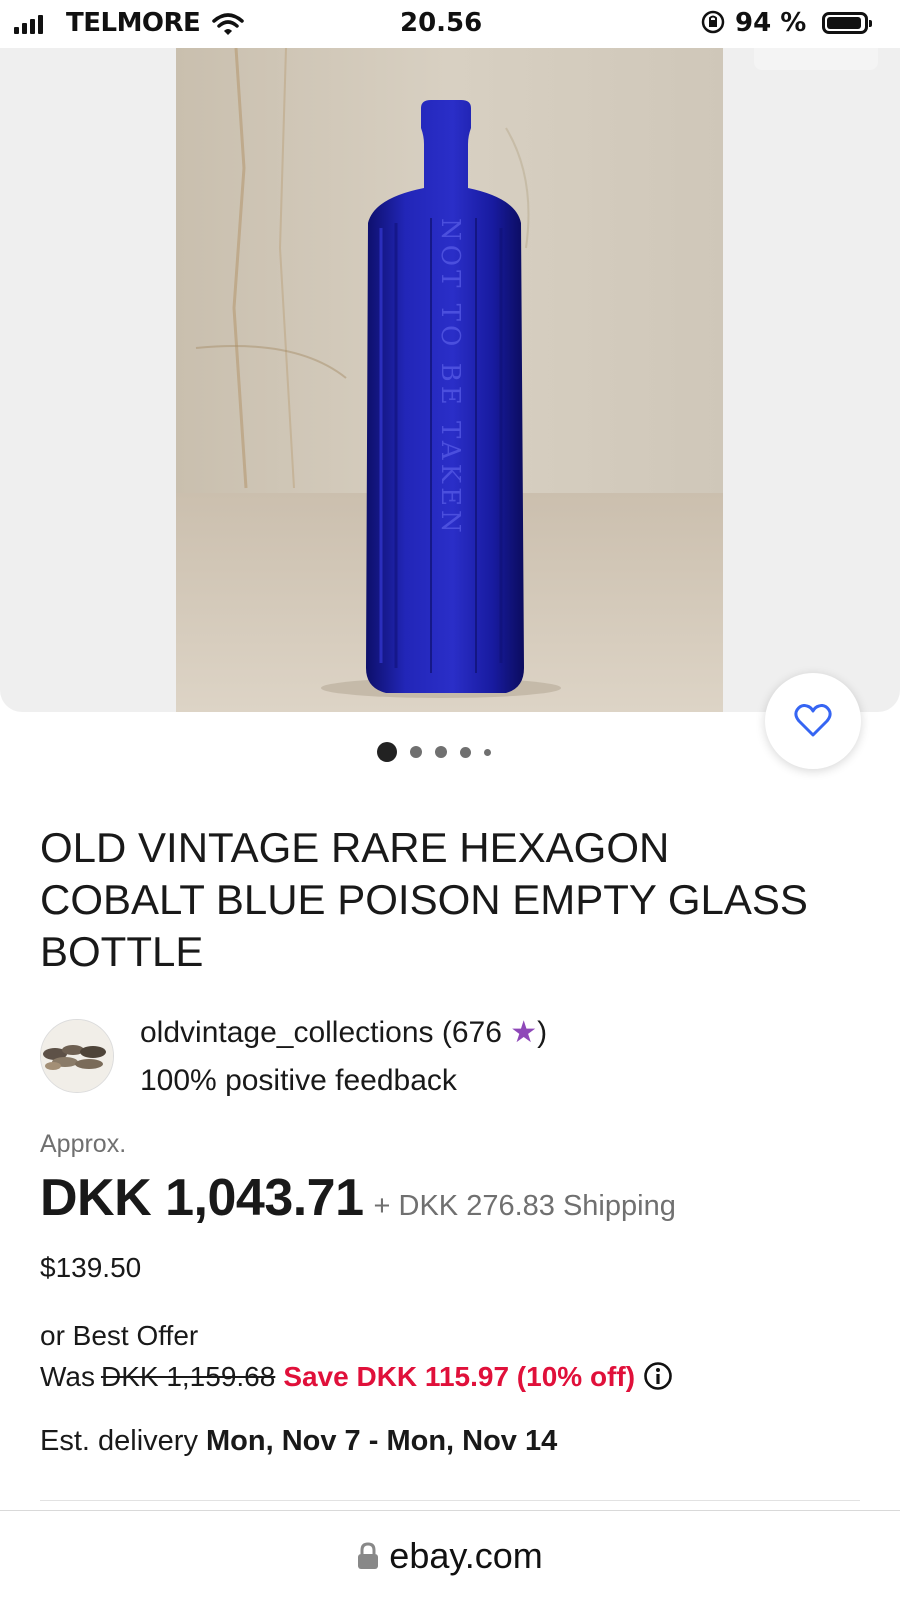  What do you see at coordinates (524, 1206) in the screenshot?
I see `shipping-cost: + DKK 276.83 Shipping` at bounding box center [524, 1206].